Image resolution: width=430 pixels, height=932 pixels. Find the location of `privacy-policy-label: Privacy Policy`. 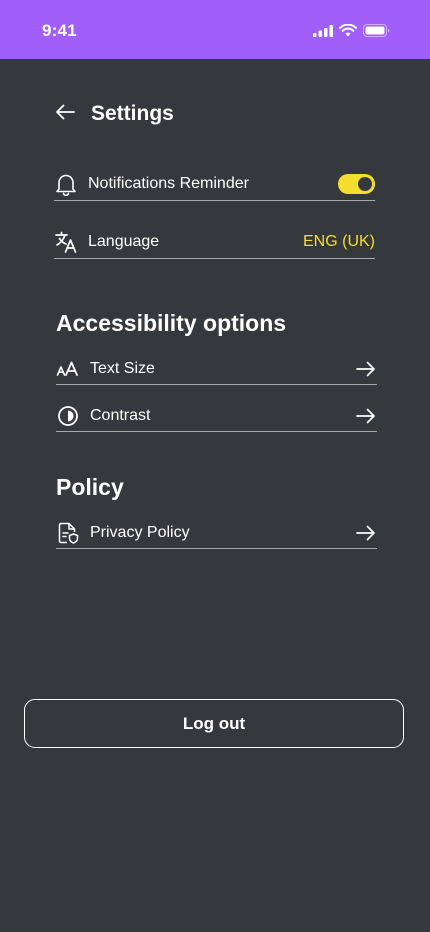

privacy-policy-label: Privacy Policy is located at coordinates (140, 532).